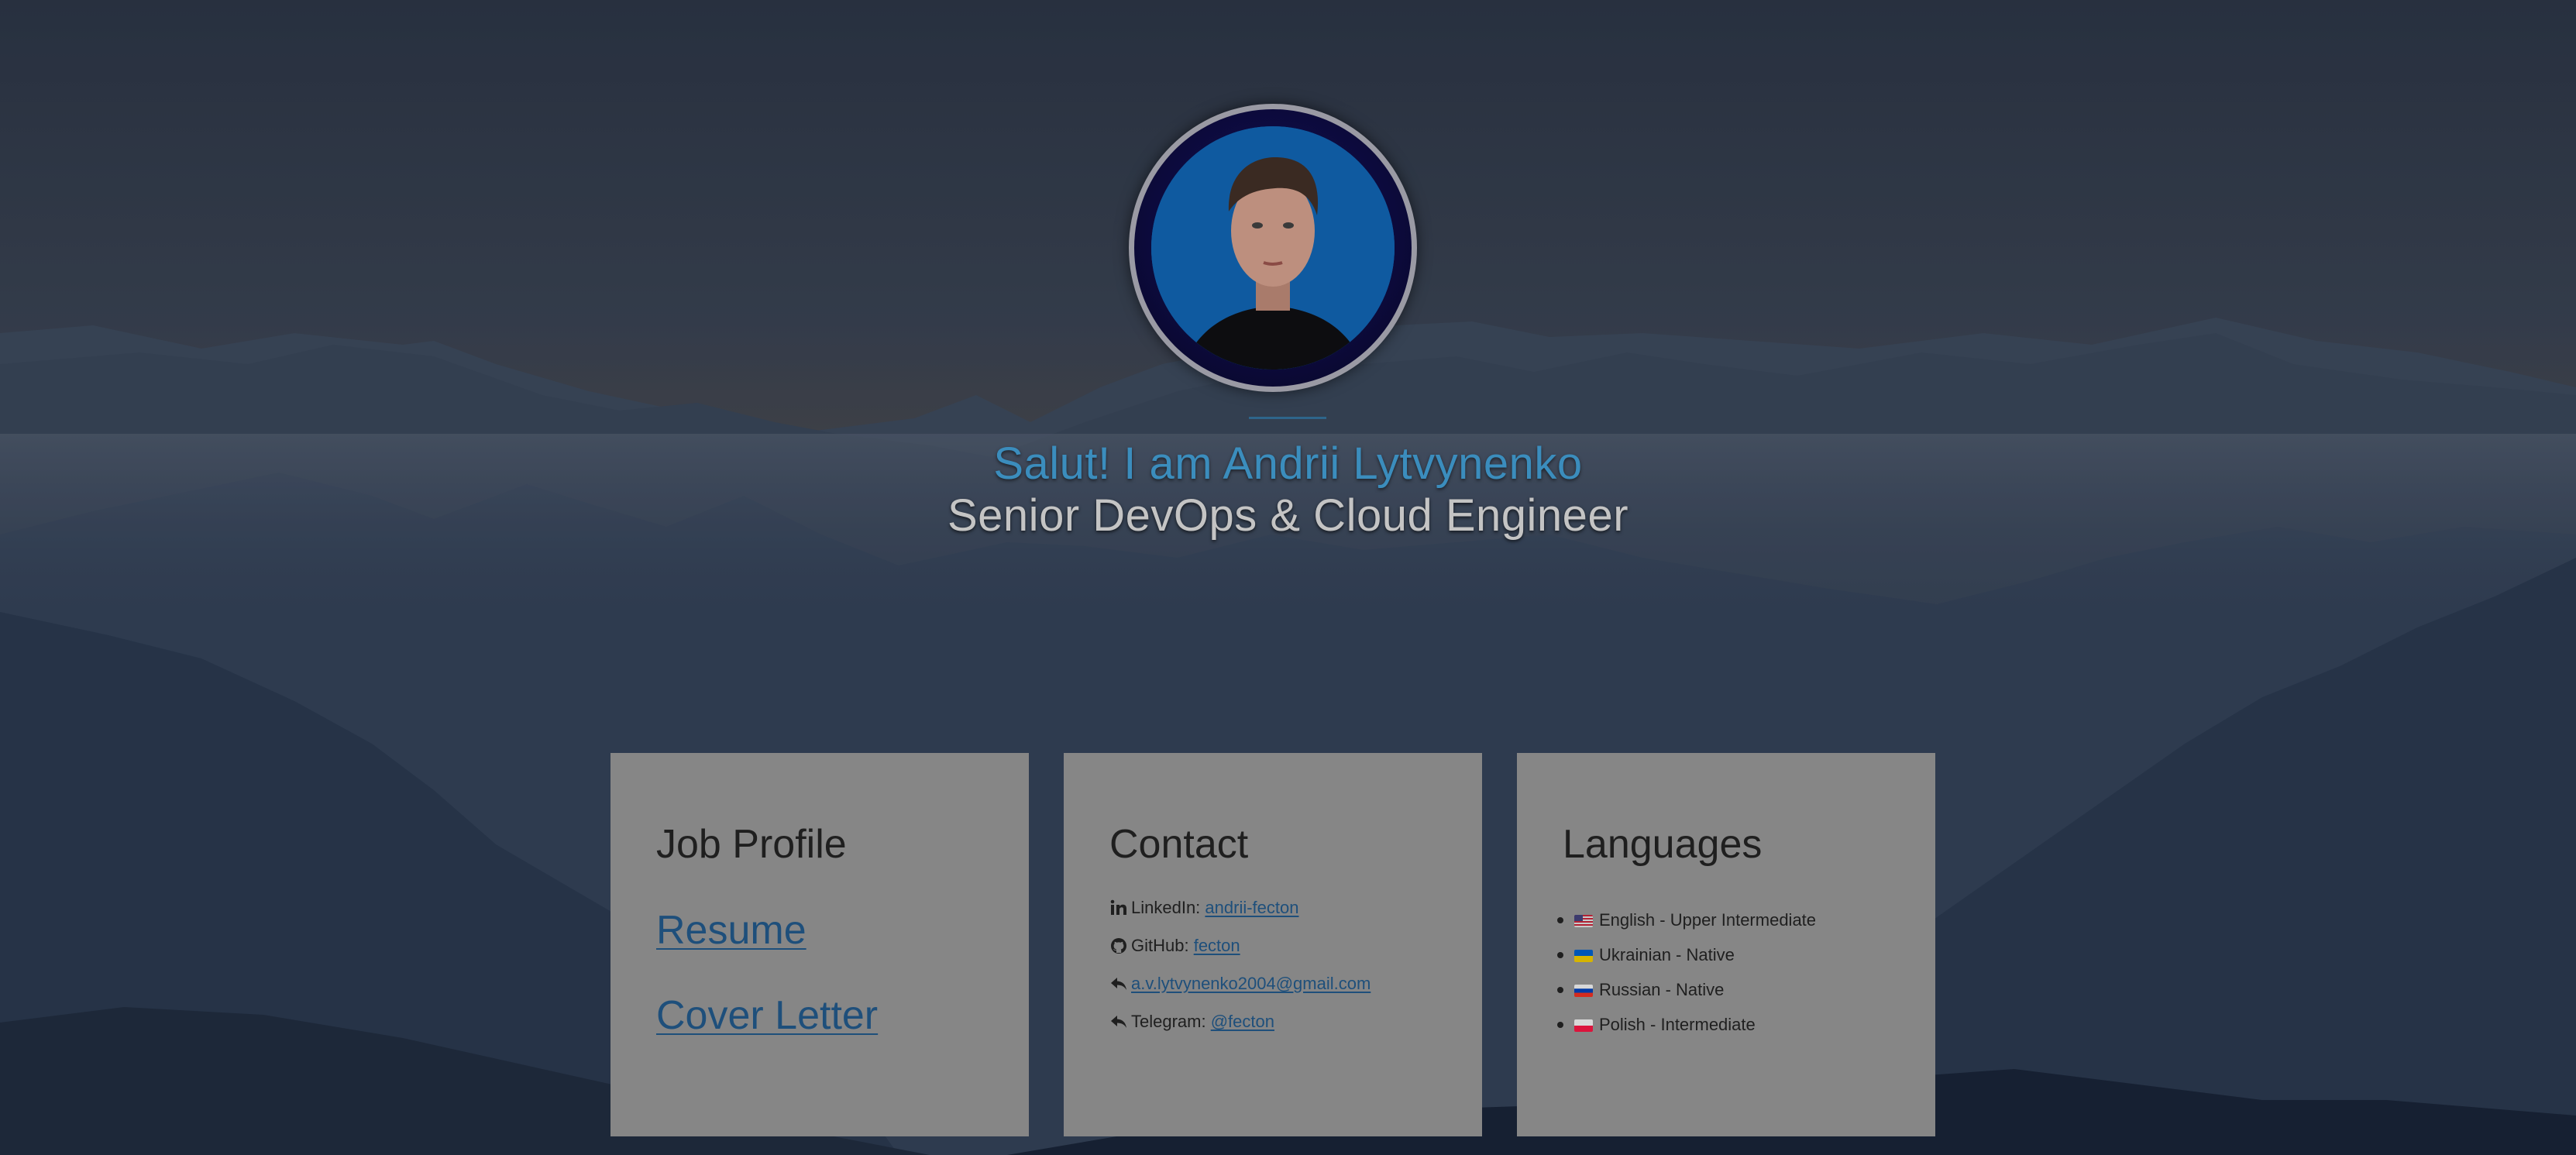 This screenshot has height=1155, width=2576. What do you see at coordinates (1288, 515) in the screenshot?
I see `role-subtitle: Senior DevOps & Cloud Engineer` at bounding box center [1288, 515].